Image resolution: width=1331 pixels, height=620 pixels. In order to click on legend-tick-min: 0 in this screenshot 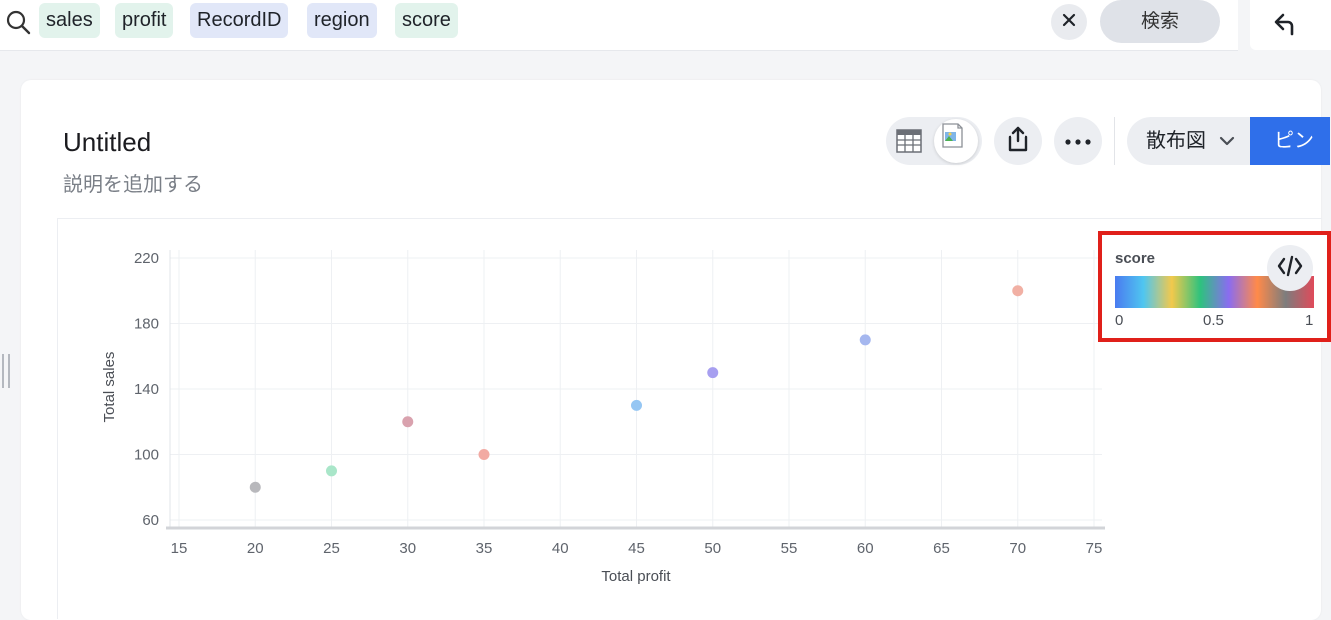, I will do `click(1119, 320)`.